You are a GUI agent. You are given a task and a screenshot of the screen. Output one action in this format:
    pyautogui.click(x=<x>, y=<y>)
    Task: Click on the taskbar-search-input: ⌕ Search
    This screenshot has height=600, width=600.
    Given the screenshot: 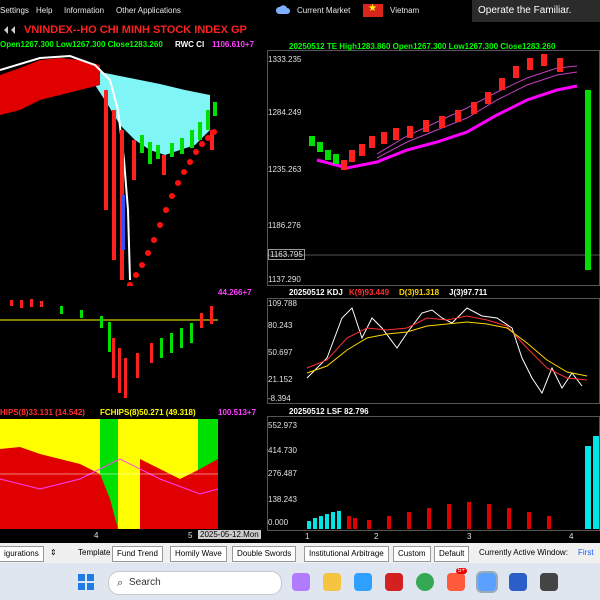 What is the action you would take?
    pyautogui.click(x=195, y=583)
    